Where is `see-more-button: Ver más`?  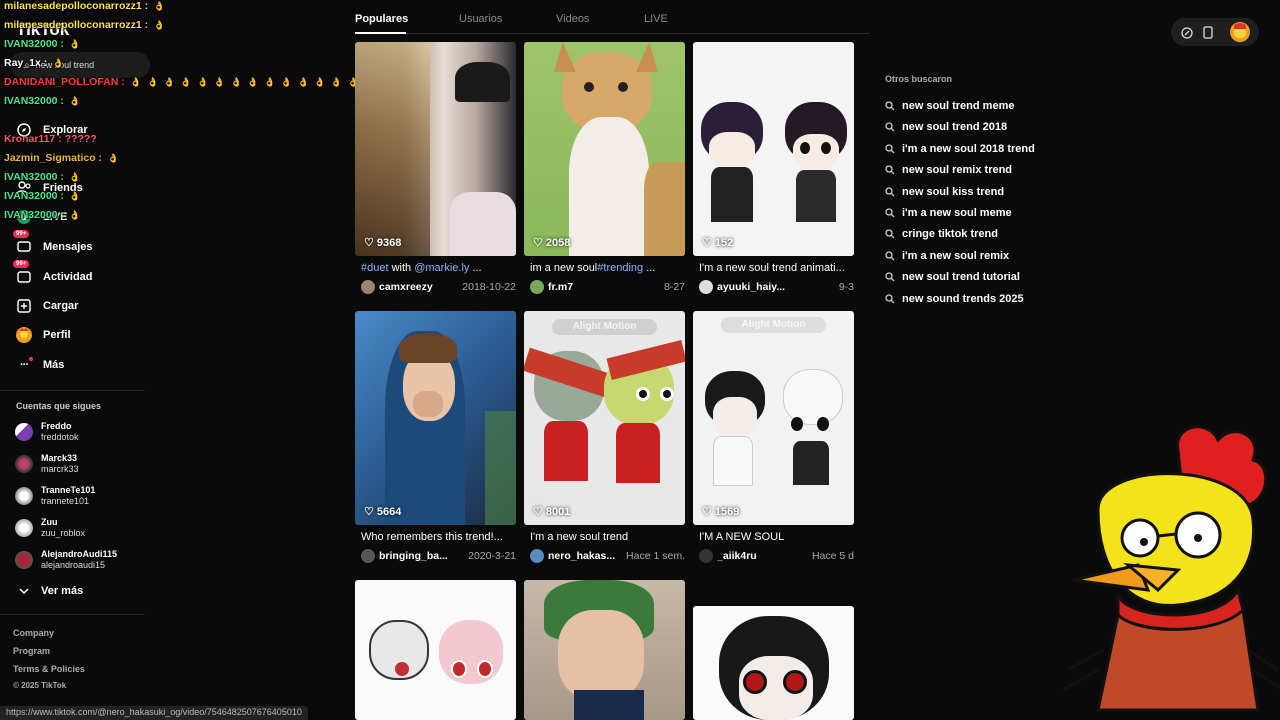
see-more-button: Ver más is located at coordinates (50, 591).